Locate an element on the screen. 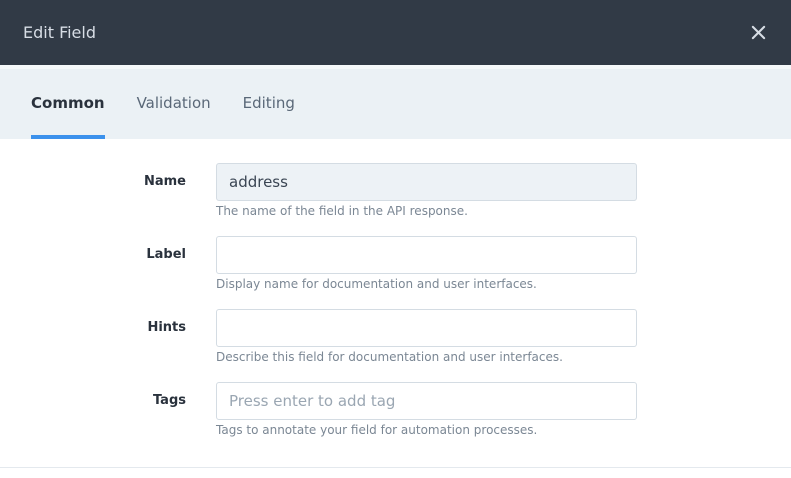 The width and height of the screenshot is (791, 478). close-button is located at coordinates (758, 33).